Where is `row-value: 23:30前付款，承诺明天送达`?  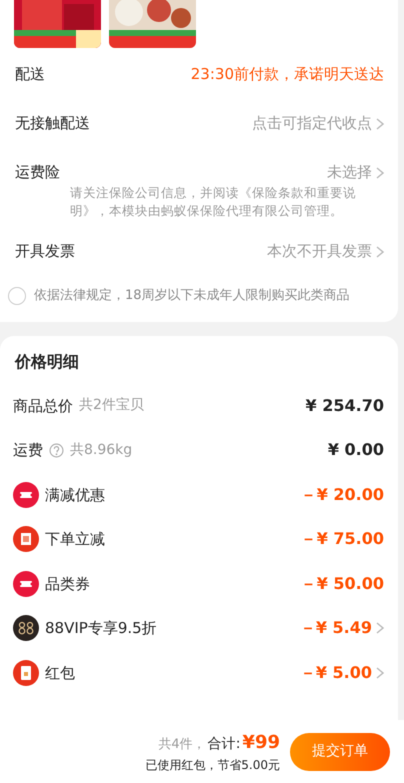 row-value: 23:30前付款，承诺明天送达 is located at coordinates (287, 75).